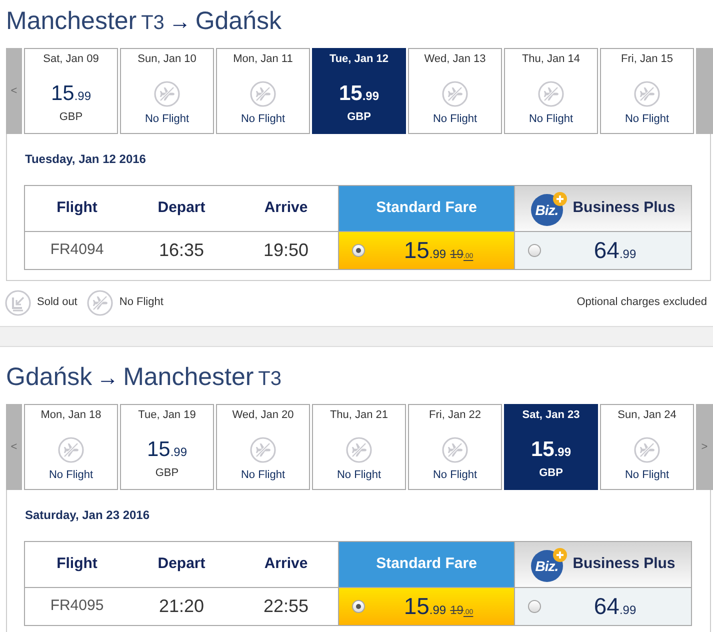 The image size is (713, 632). Describe the element at coordinates (455, 415) in the screenshot. I see `date-label: Fri, Jan 22` at that location.